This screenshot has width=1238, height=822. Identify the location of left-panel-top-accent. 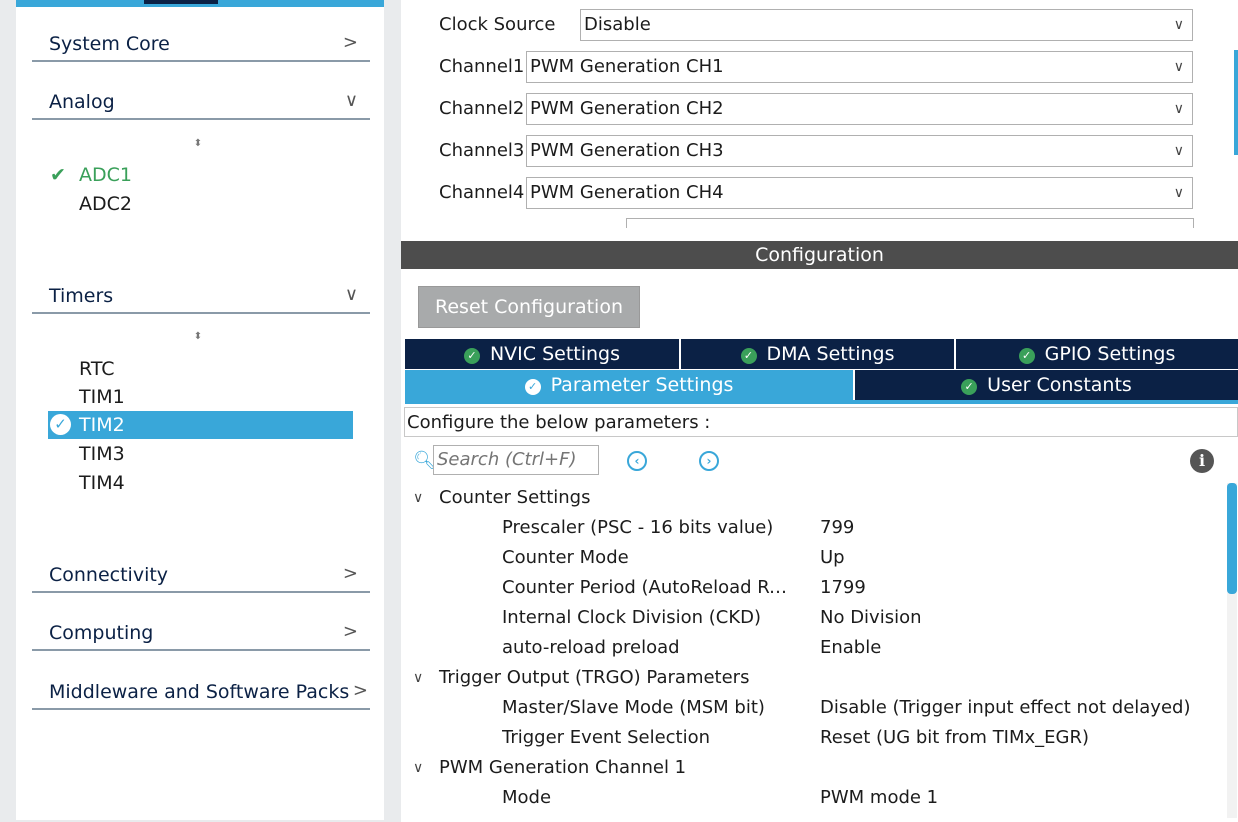
(200, 3).